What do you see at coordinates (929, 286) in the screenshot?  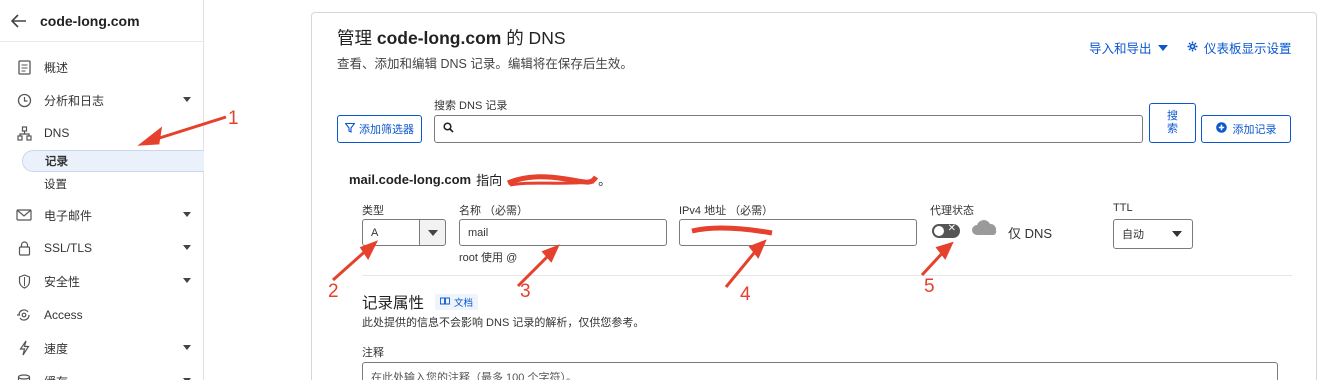 I see `annotation-label-5: 5` at bounding box center [929, 286].